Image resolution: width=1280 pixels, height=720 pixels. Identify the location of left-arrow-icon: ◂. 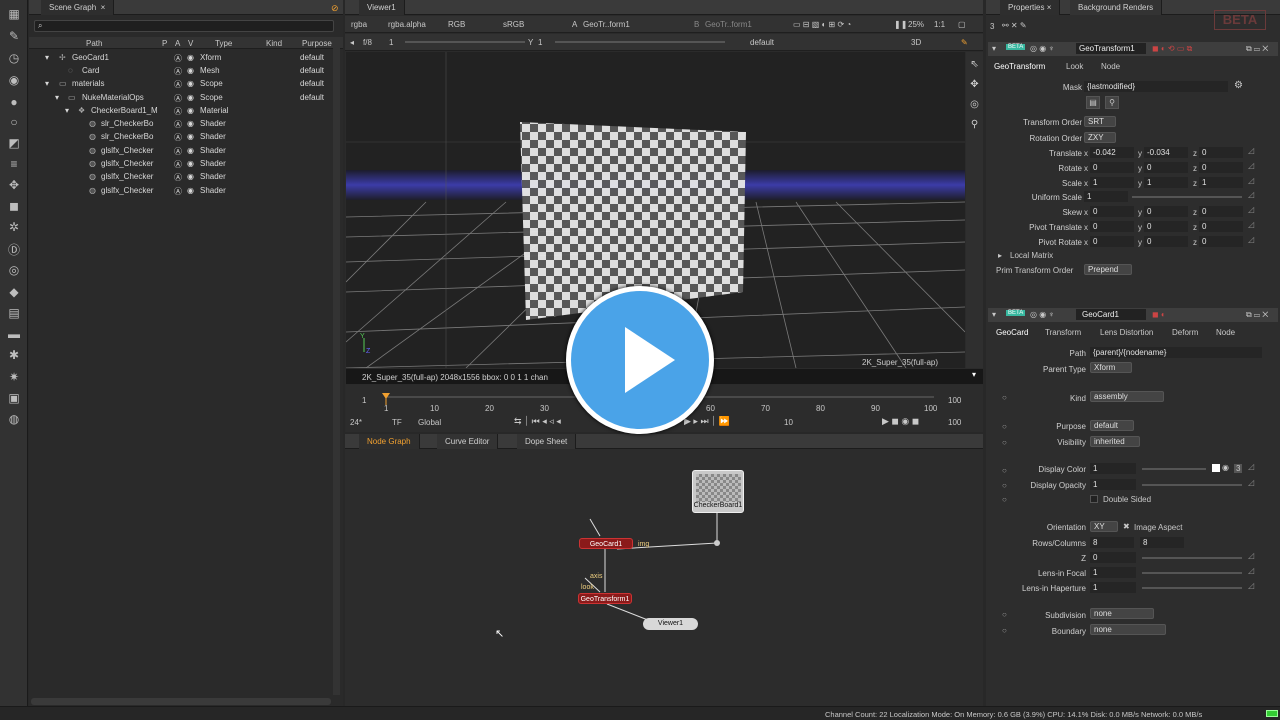
(352, 42).